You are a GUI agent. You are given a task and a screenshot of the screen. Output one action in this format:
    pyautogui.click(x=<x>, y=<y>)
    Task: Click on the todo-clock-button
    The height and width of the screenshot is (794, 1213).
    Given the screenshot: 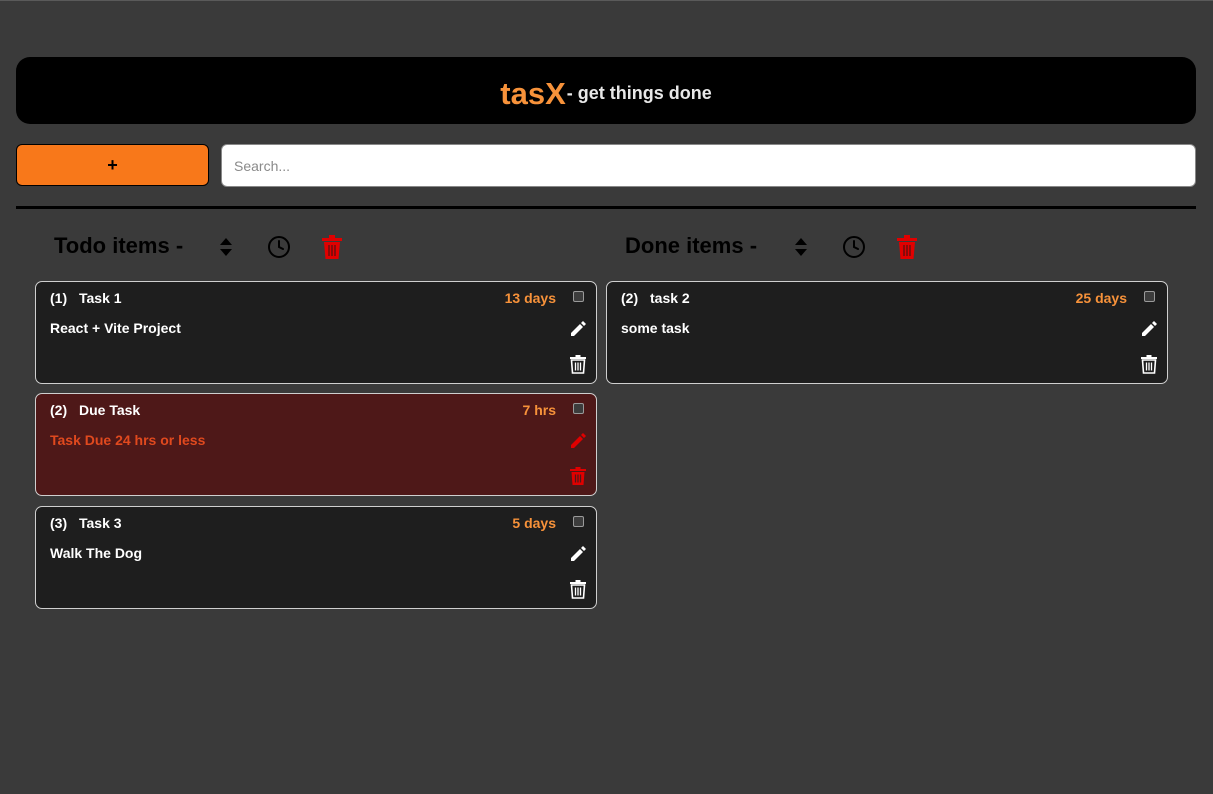 What is the action you would take?
    pyautogui.click(x=279, y=247)
    